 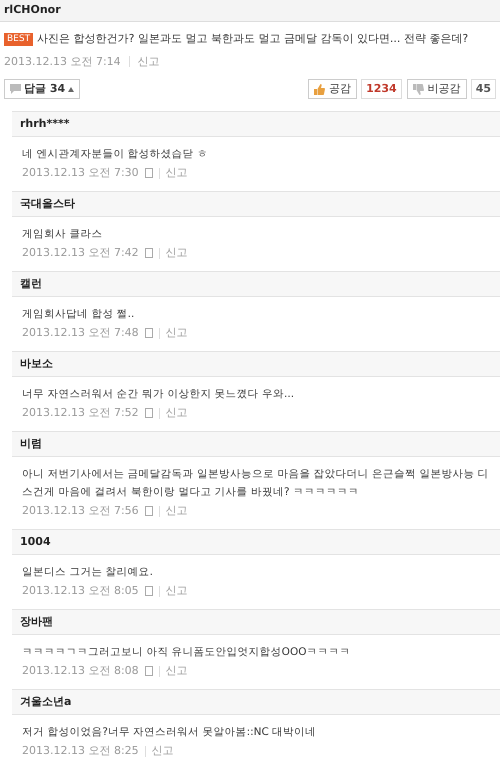 What do you see at coordinates (31, 284) in the screenshot?
I see `reply-author: 캘런` at bounding box center [31, 284].